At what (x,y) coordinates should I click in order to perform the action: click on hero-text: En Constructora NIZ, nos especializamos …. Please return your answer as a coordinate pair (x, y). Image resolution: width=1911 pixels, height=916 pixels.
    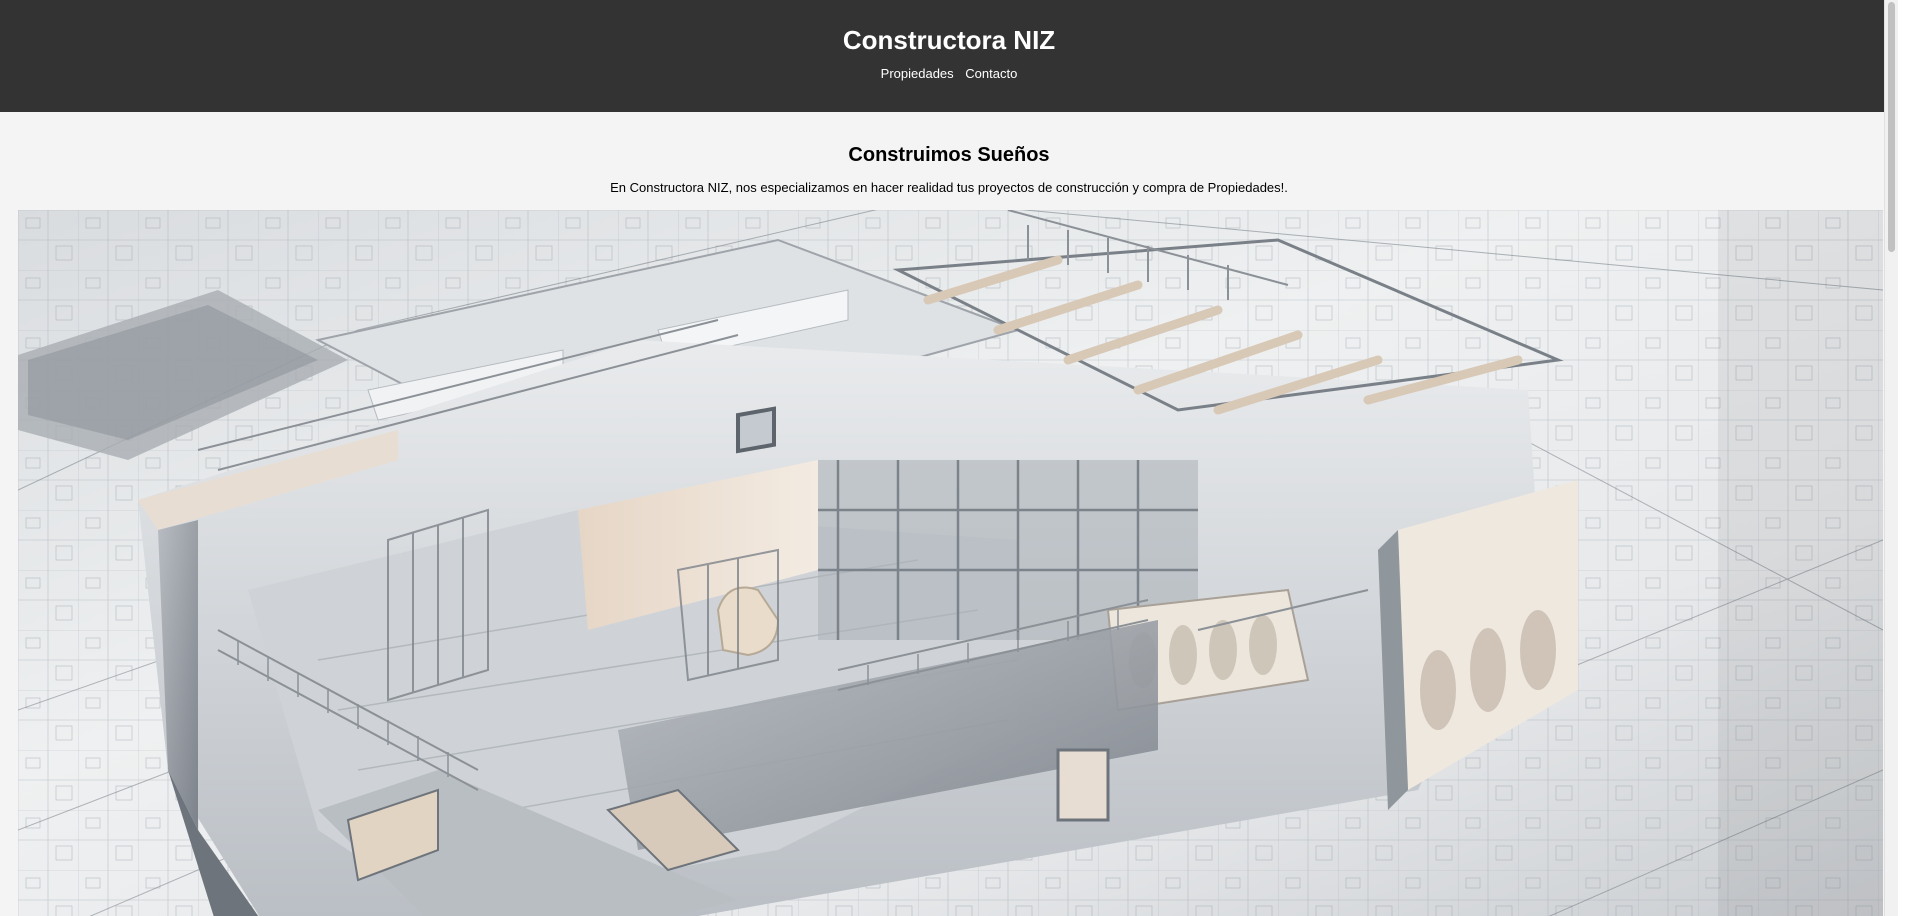
    Looking at the image, I should click on (949, 187).